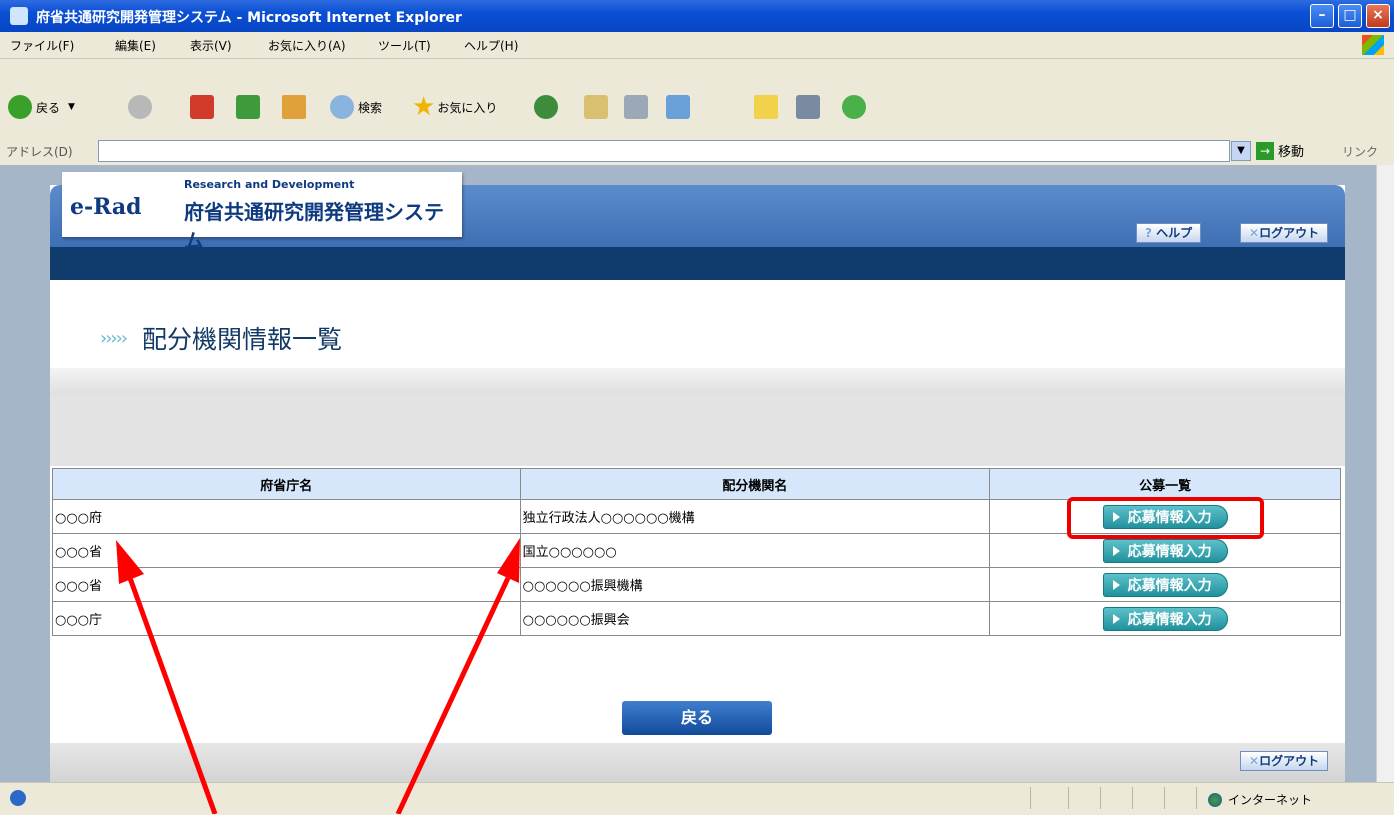 The width and height of the screenshot is (1394, 815). Describe the element at coordinates (342, 107) in the screenshot. I see `search-icon` at that location.